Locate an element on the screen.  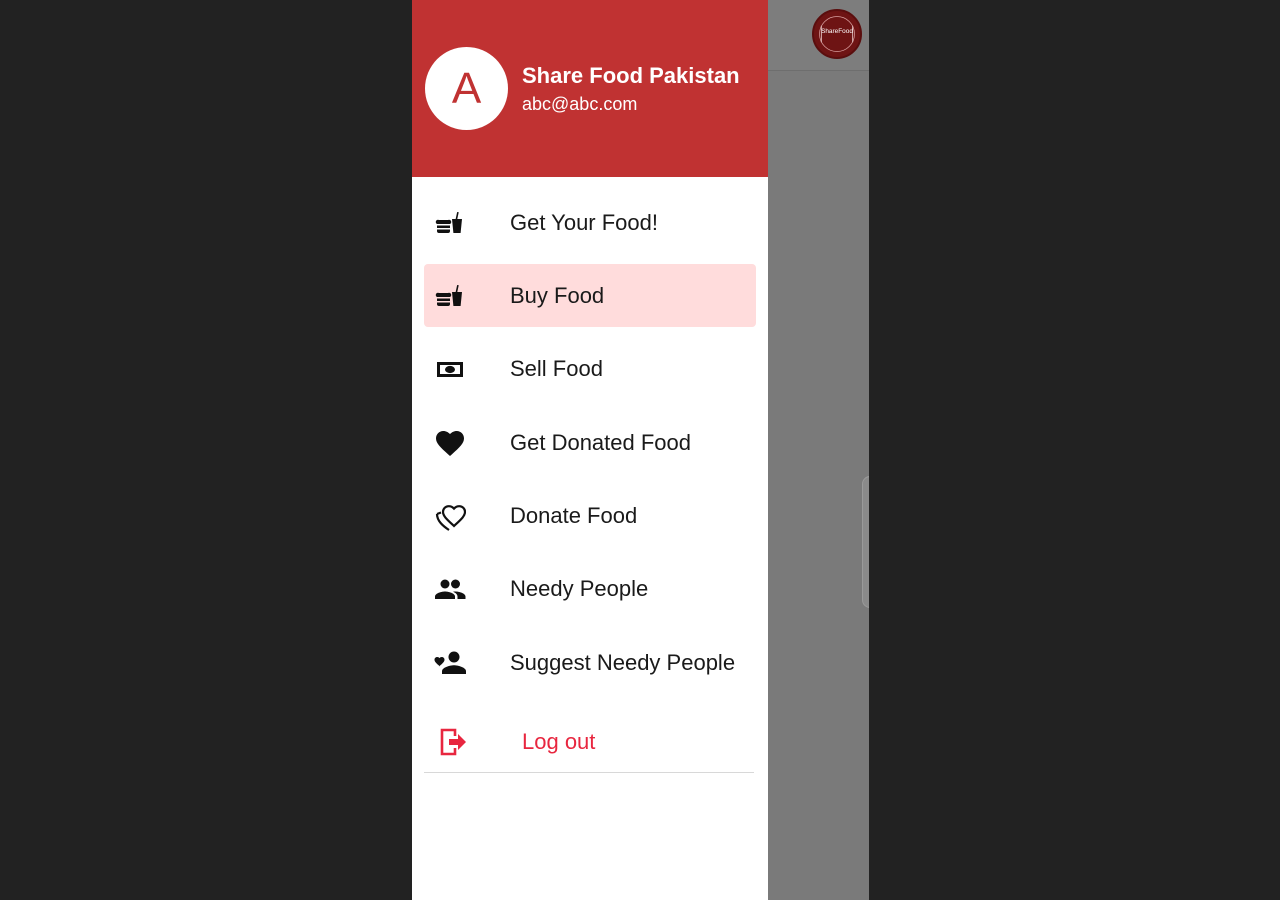
logo-text: ShareFood is located at coordinates (837, 31).